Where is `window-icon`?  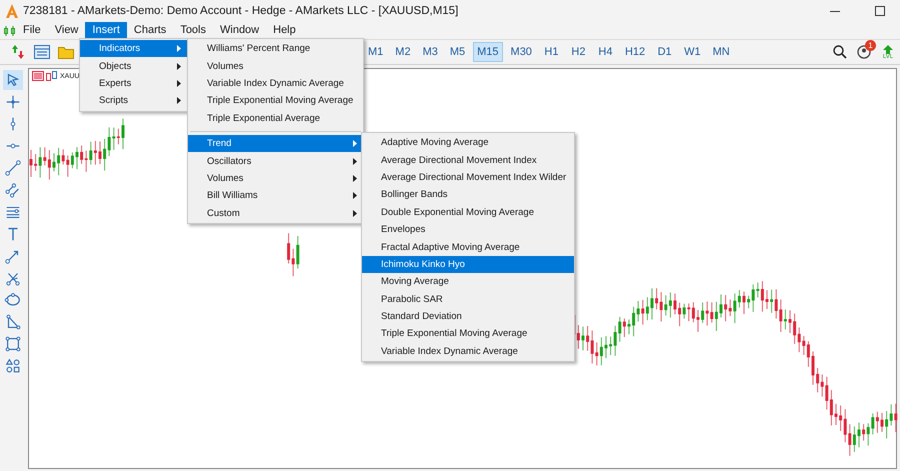 window-icon is located at coordinates (42, 52).